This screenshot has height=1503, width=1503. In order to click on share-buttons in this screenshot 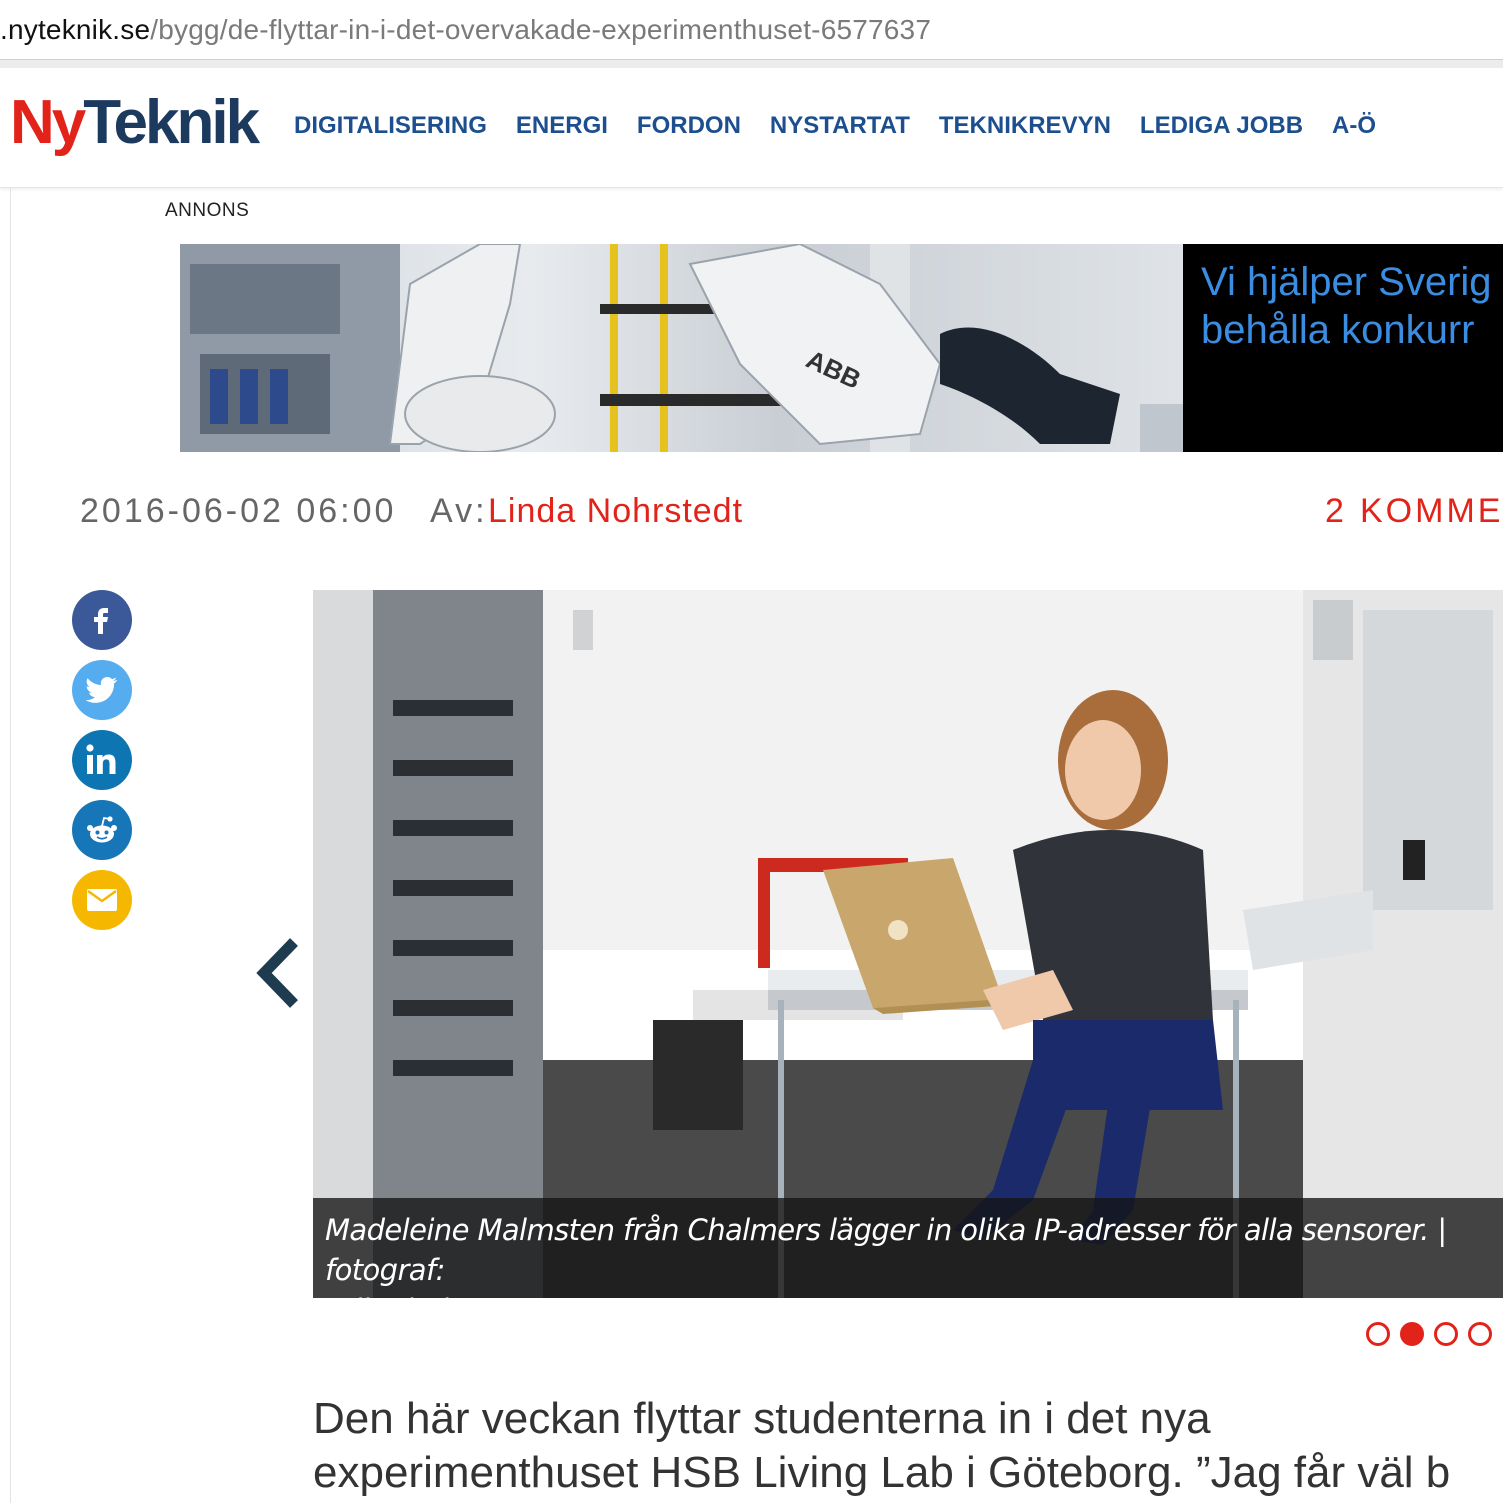, I will do `click(103, 765)`.